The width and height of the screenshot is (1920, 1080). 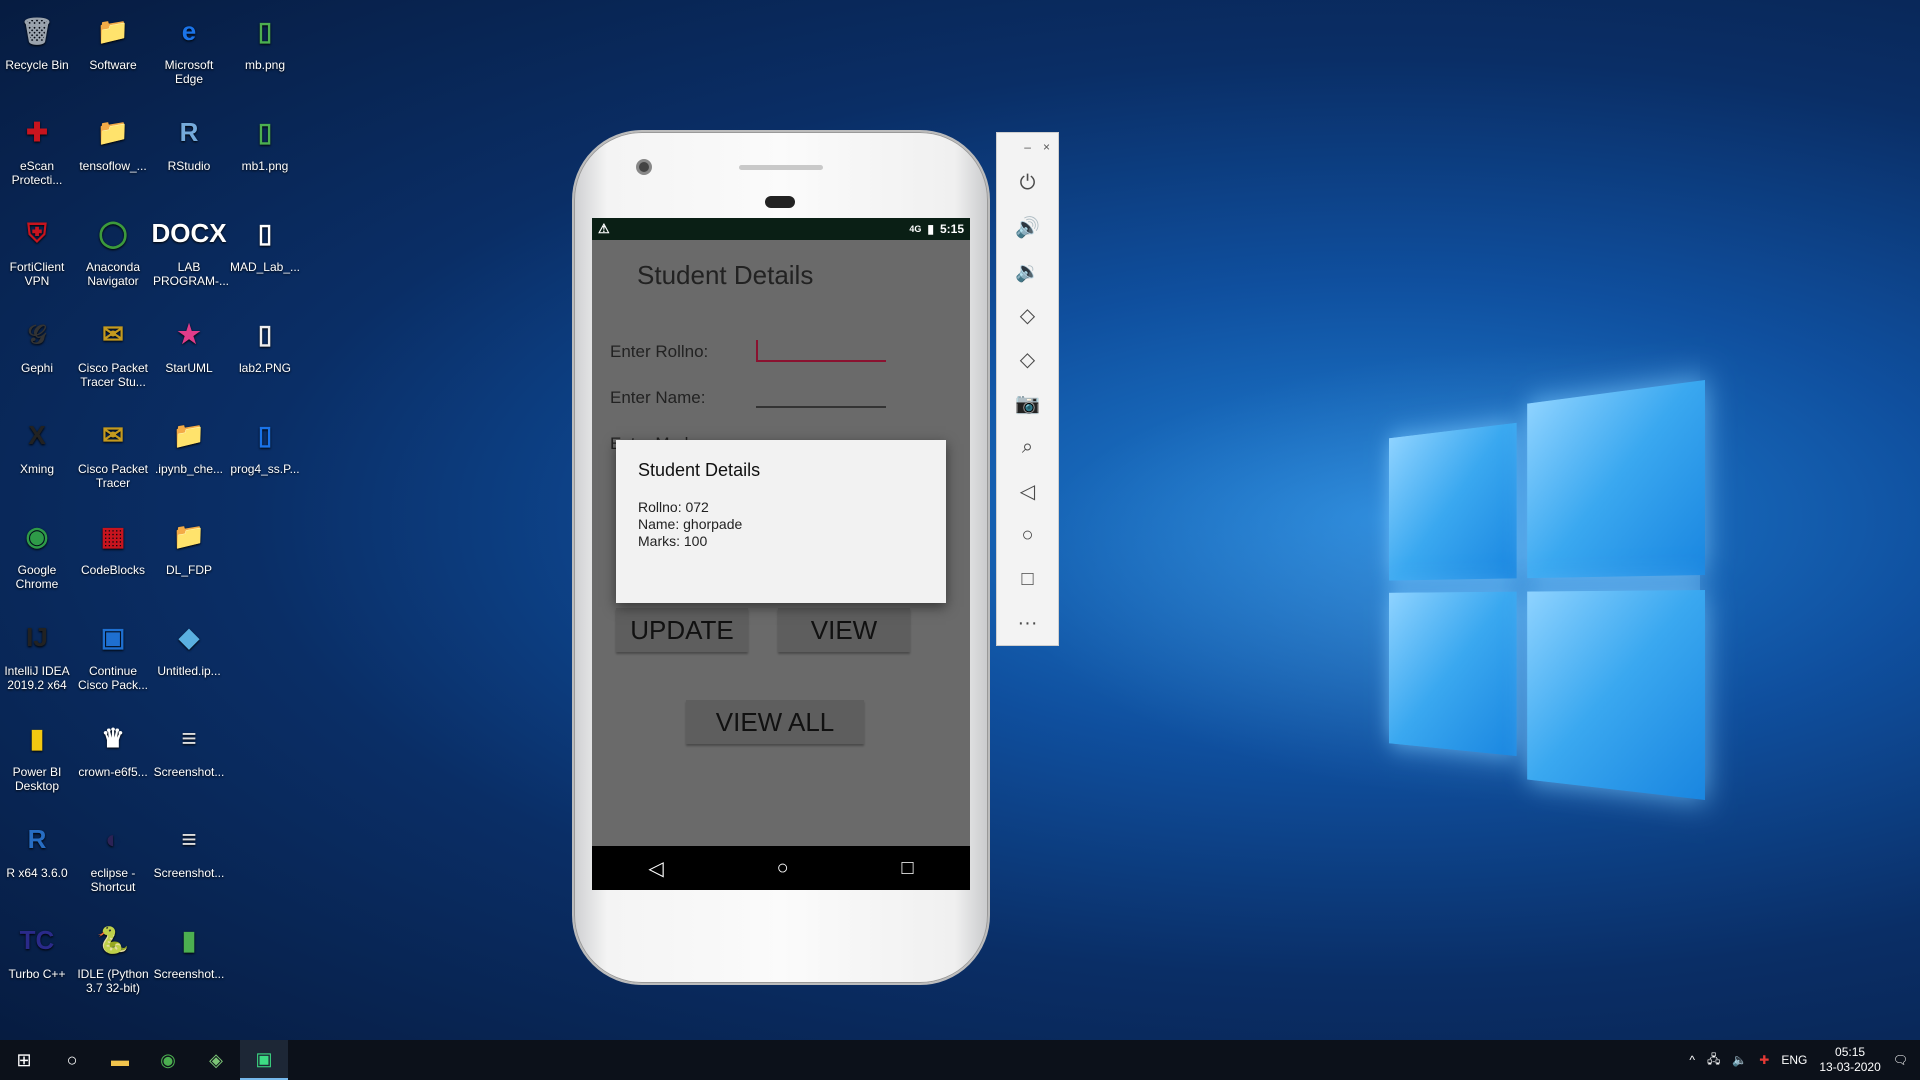 I want to click on desktop-icon: ▮ Power BI Desktop, so click(x=37, y=754).